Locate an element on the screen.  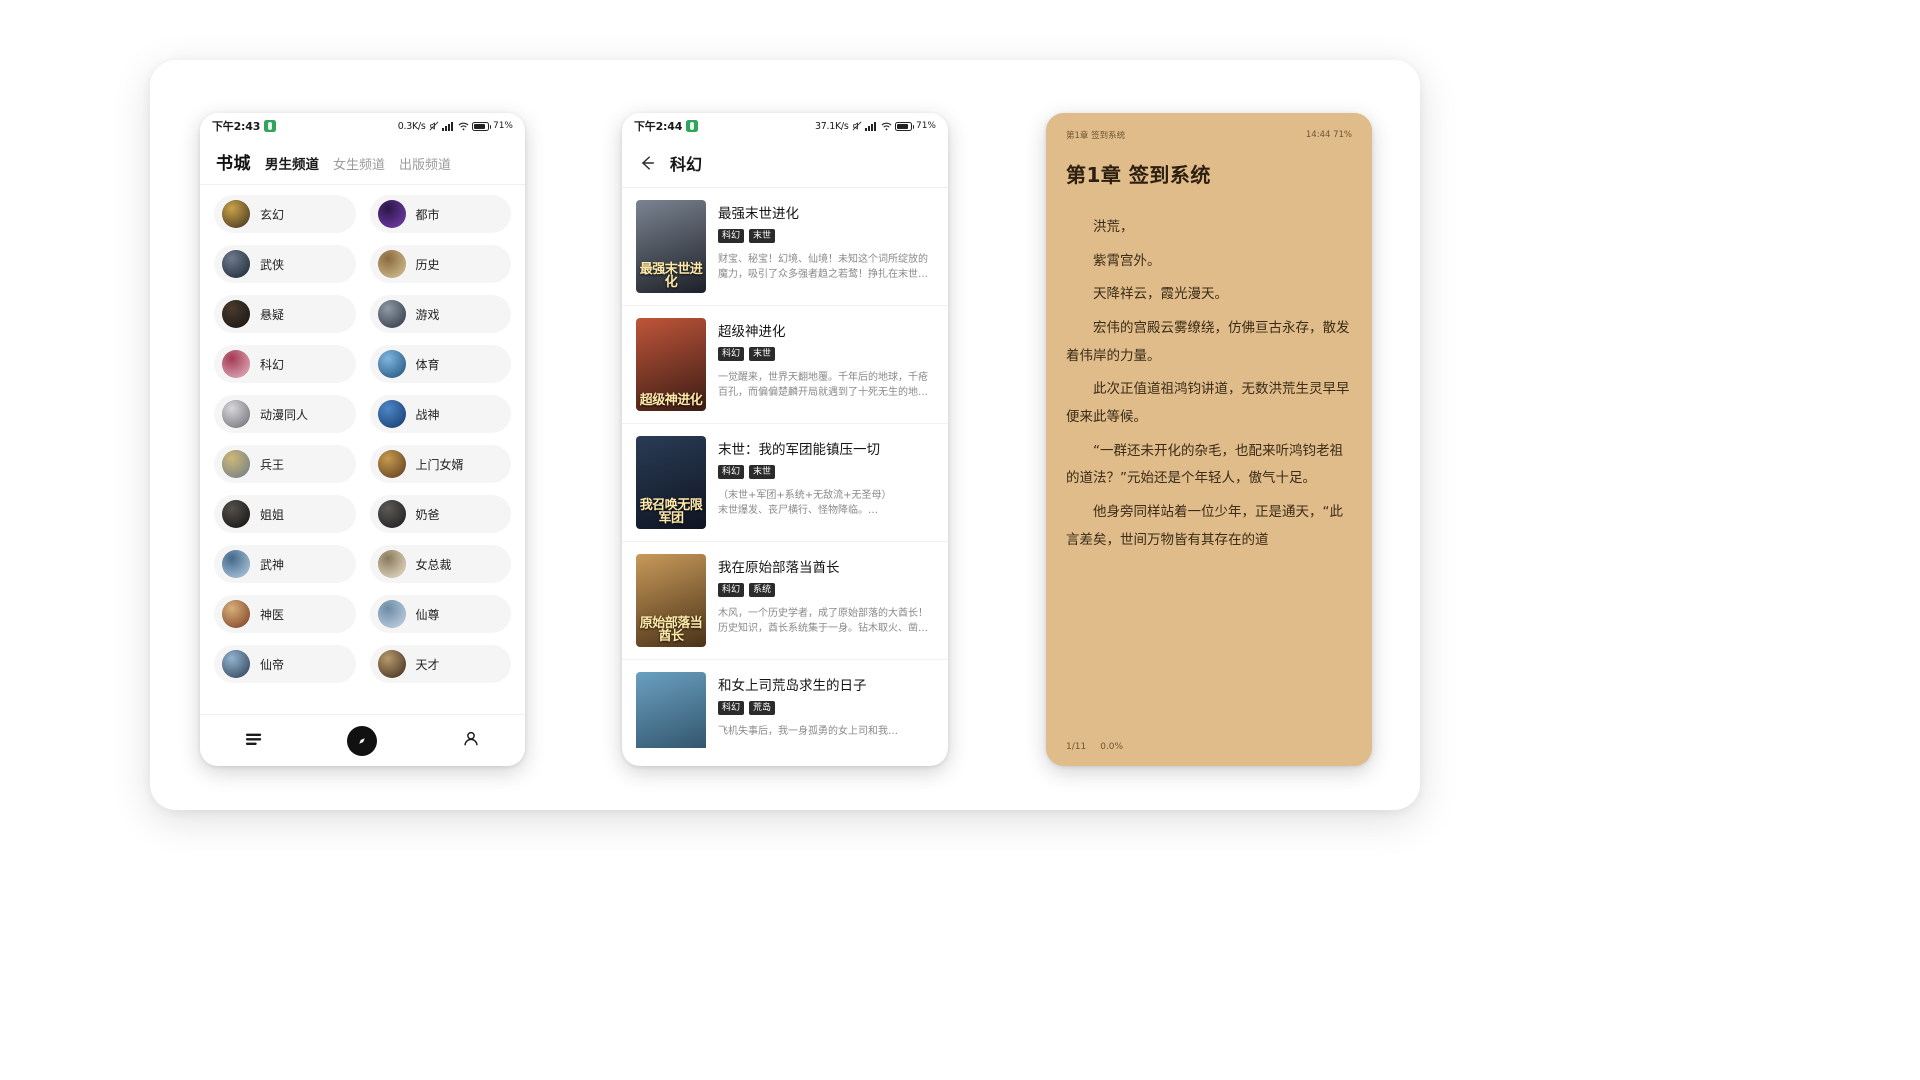
category-item: 兵王 is located at coordinates (285, 464).